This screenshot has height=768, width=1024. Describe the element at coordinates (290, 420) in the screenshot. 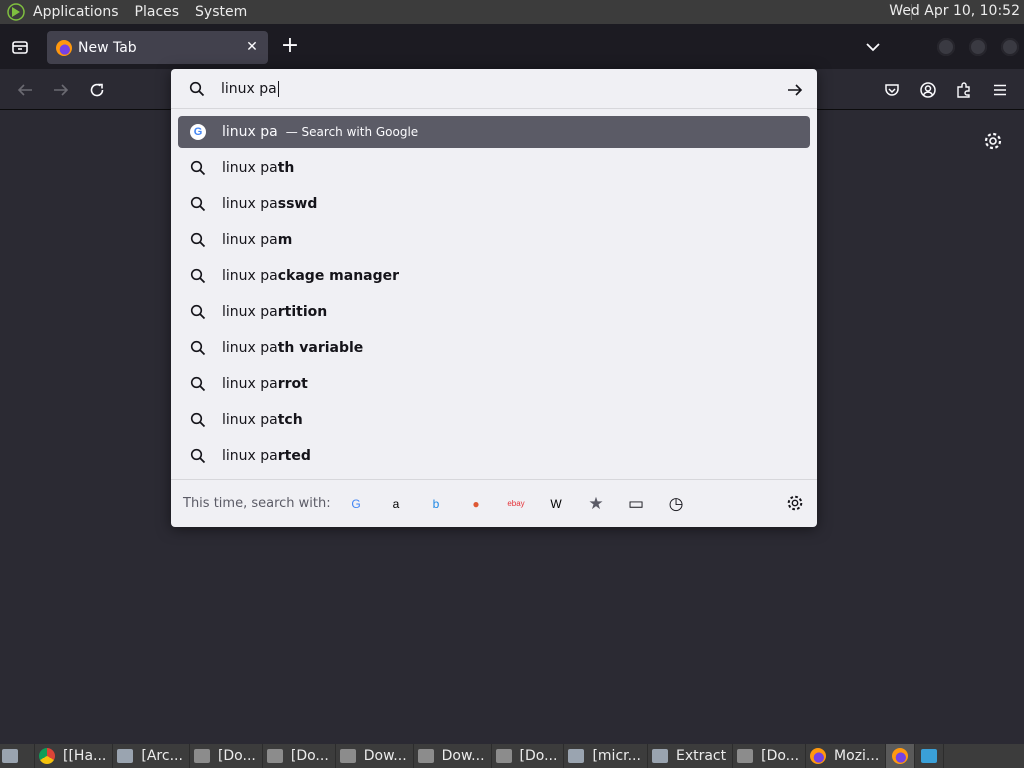

I see `suggestion-completion: tch` at that location.